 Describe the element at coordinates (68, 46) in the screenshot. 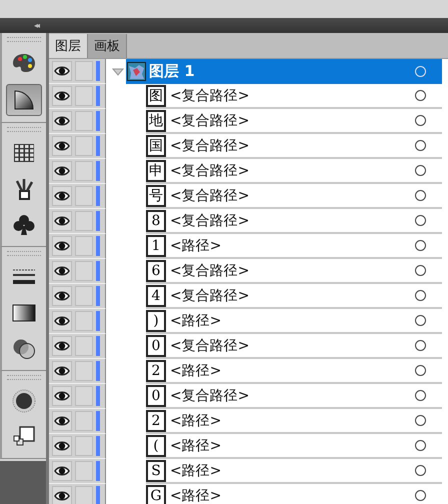

I see `panel-tab: 图层` at that location.